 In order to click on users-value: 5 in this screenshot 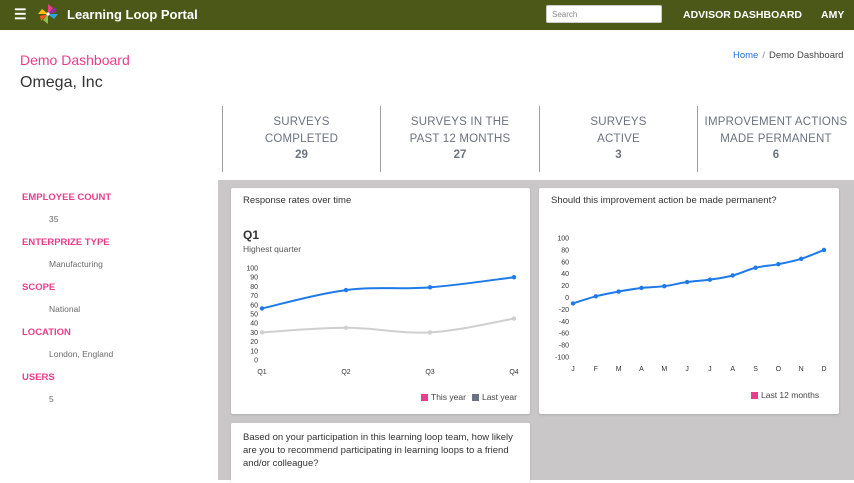, I will do `click(51, 399)`.